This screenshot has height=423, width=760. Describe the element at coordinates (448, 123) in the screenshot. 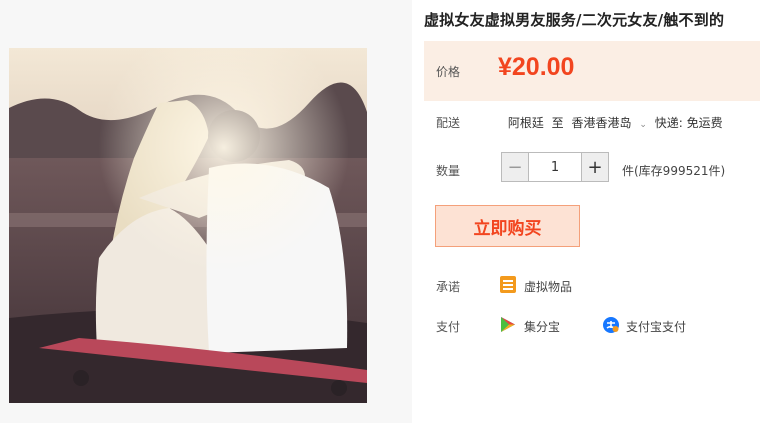

I see `delivery-label: 配送` at that location.